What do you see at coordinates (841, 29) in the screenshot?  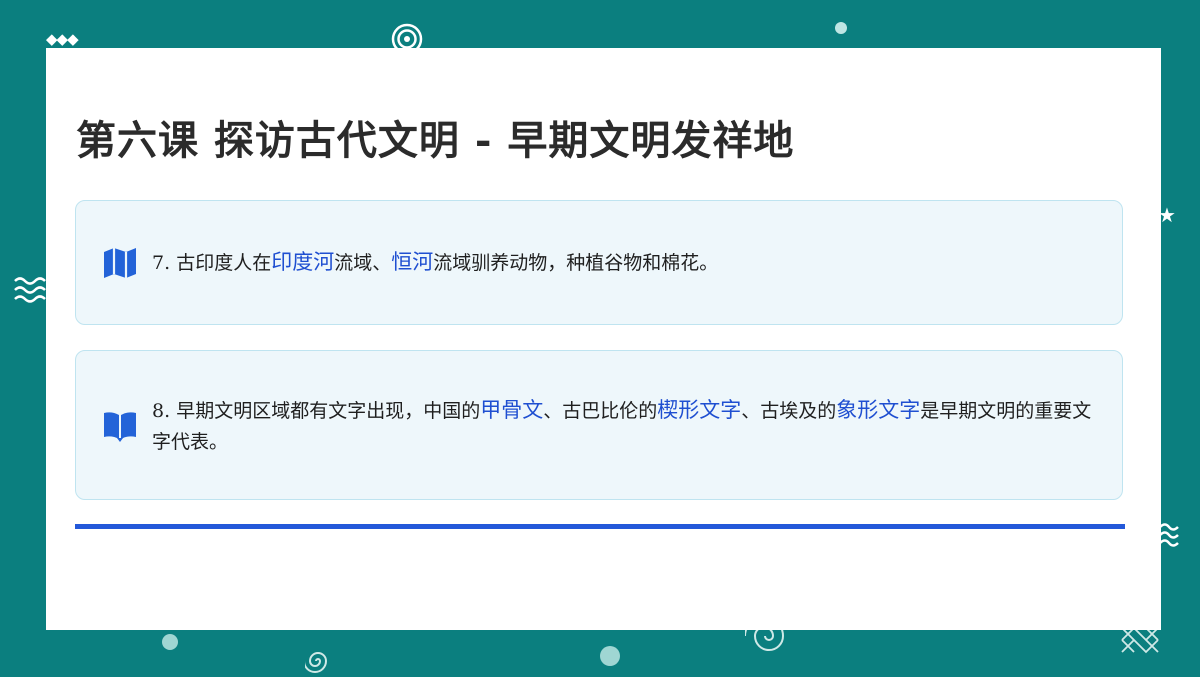 I see `dot-decoration` at bounding box center [841, 29].